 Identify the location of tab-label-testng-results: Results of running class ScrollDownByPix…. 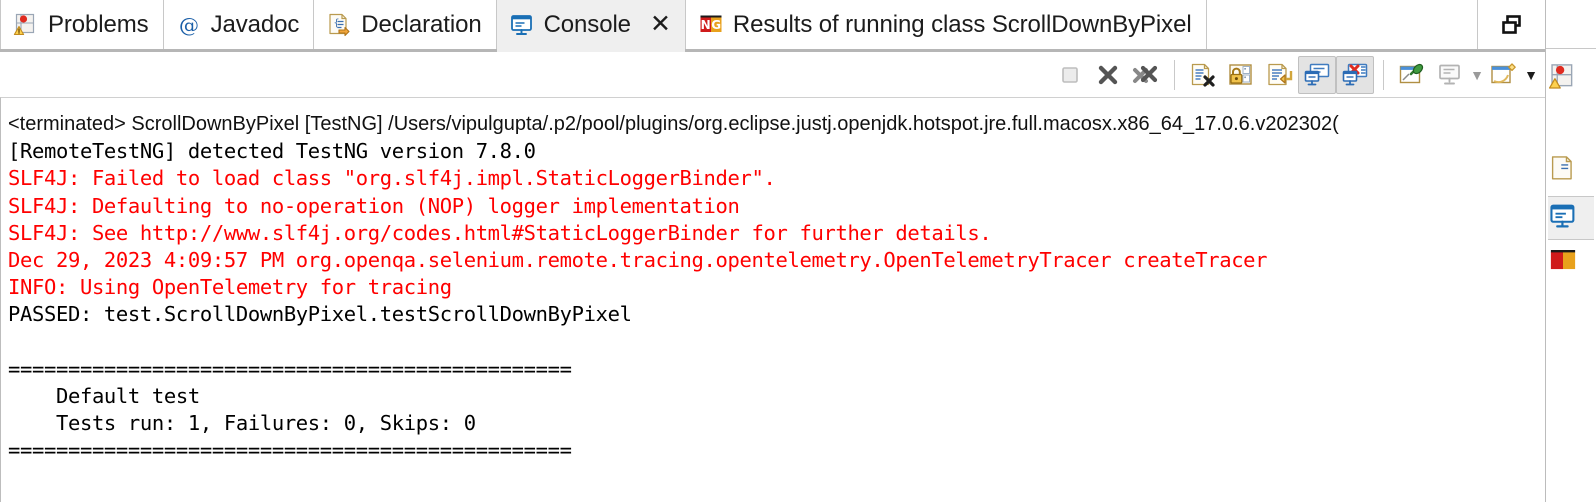
(962, 24).